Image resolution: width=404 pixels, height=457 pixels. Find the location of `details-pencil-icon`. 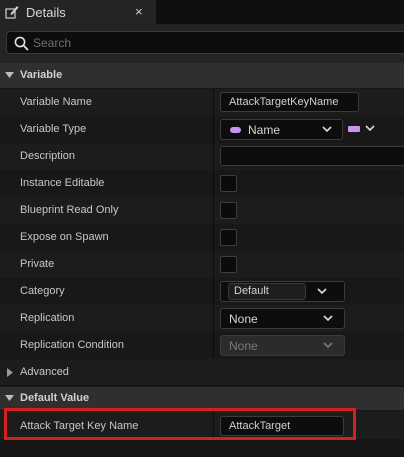

details-pencil-icon is located at coordinates (12, 12).